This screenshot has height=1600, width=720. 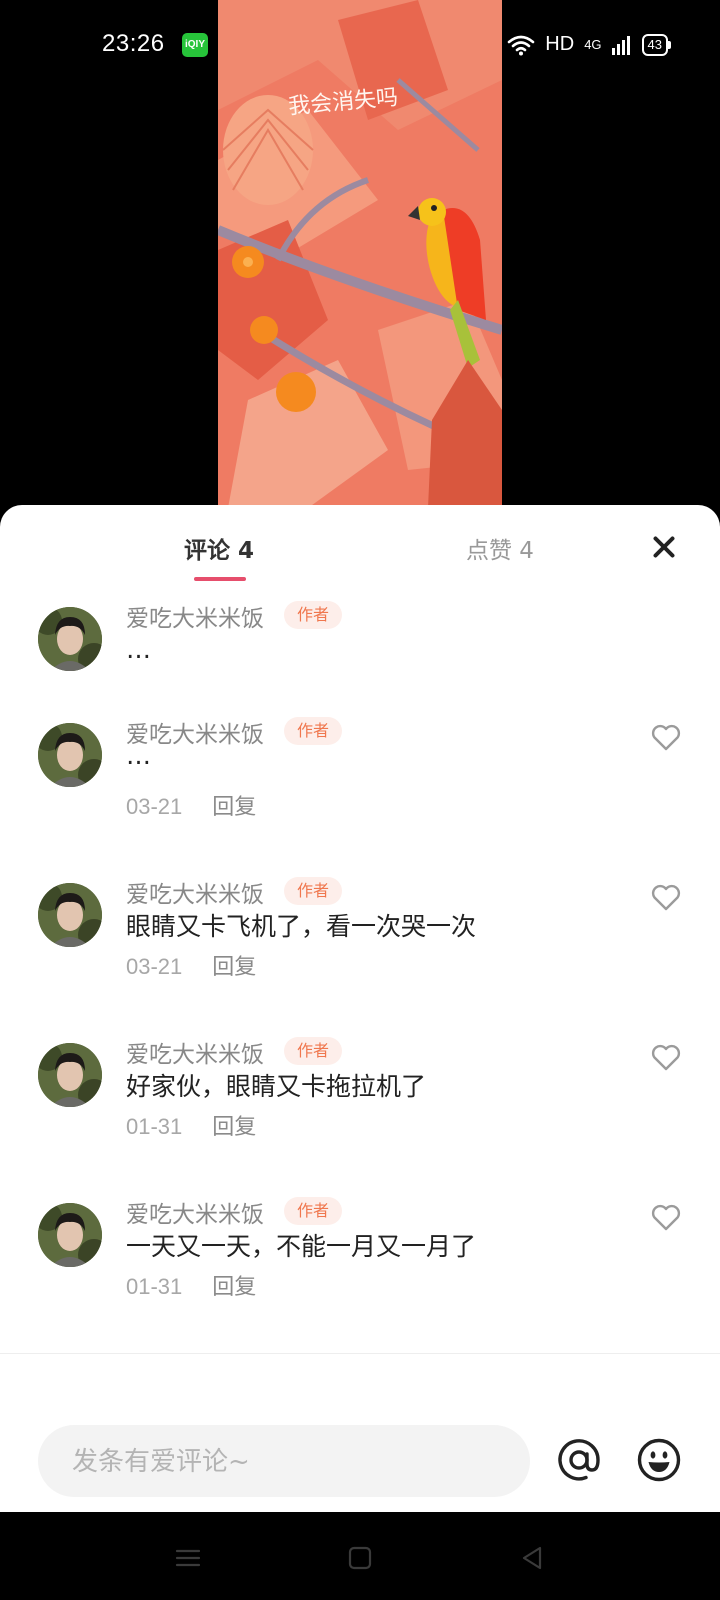 What do you see at coordinates (659, 1460) in the screenshot?
I see `smiley-icon` at bounding box center [659, 1460].